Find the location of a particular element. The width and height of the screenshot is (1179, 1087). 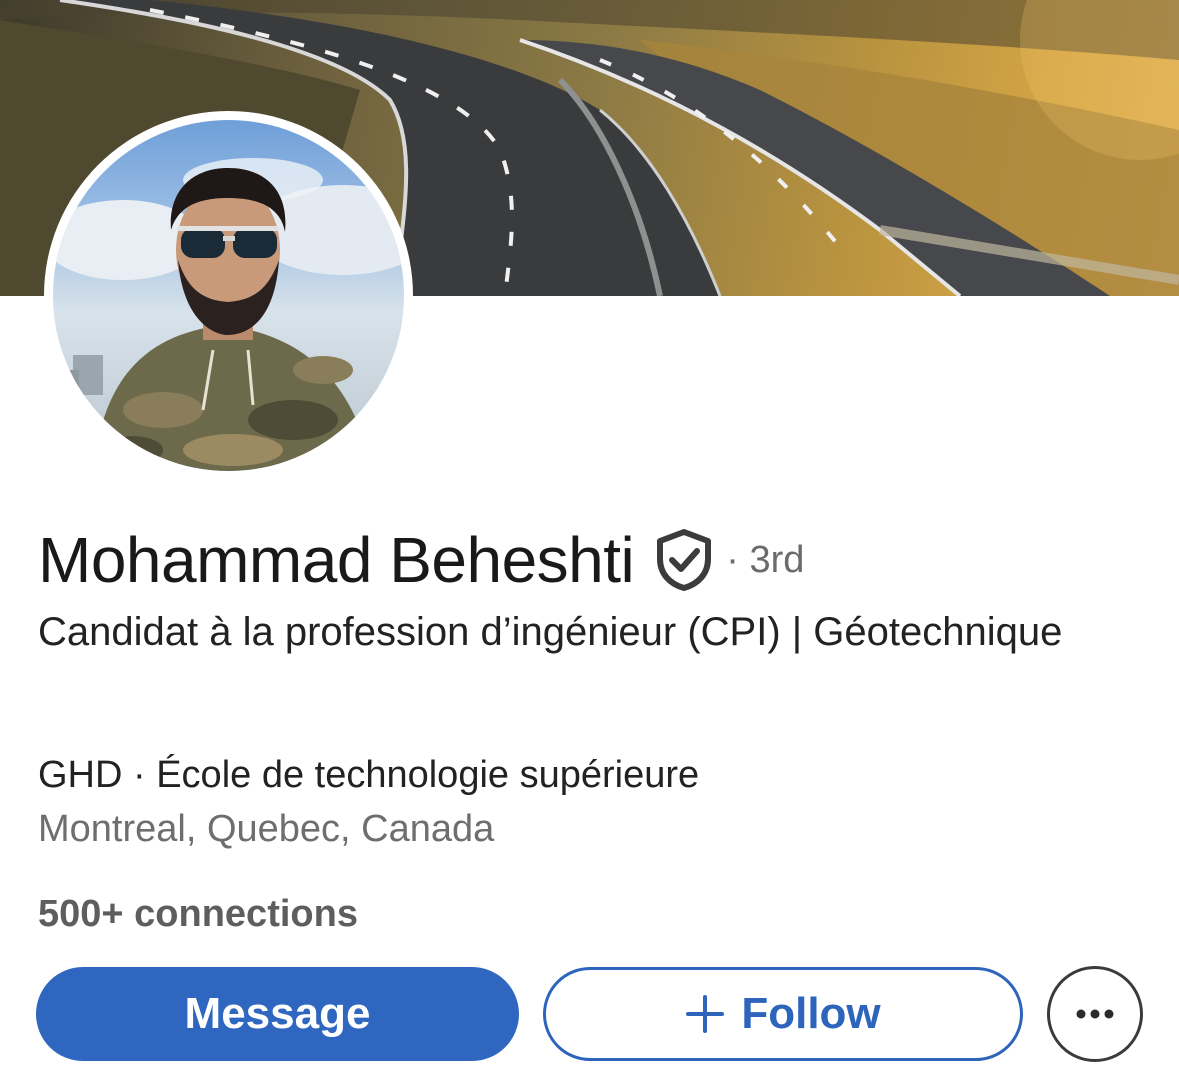

message-button-label: Message is located at coordinates (277, 1013).